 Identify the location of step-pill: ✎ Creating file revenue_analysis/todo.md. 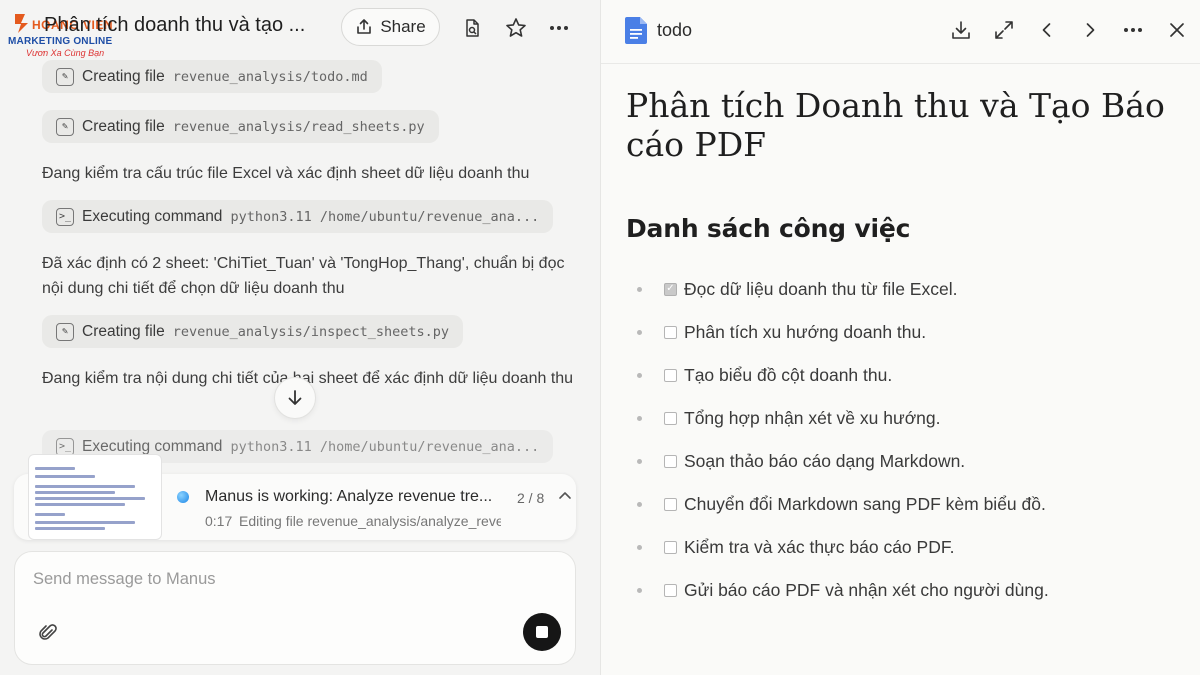
(212, 76).